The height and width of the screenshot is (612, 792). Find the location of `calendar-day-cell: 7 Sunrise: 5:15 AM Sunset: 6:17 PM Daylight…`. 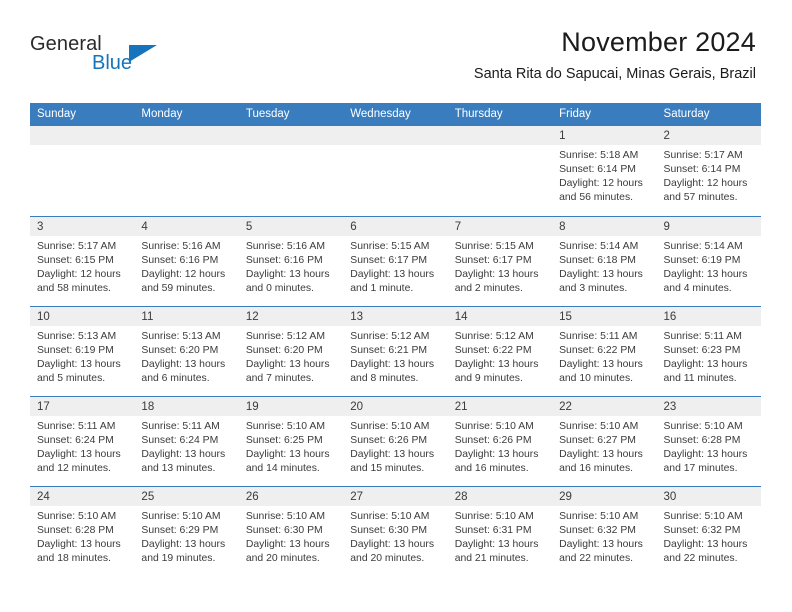

calendar-day-cell: 7 Sunrise: 5:15 AM Sunset: 6:17 PM Daylight… is located at coordinates (500, 260).